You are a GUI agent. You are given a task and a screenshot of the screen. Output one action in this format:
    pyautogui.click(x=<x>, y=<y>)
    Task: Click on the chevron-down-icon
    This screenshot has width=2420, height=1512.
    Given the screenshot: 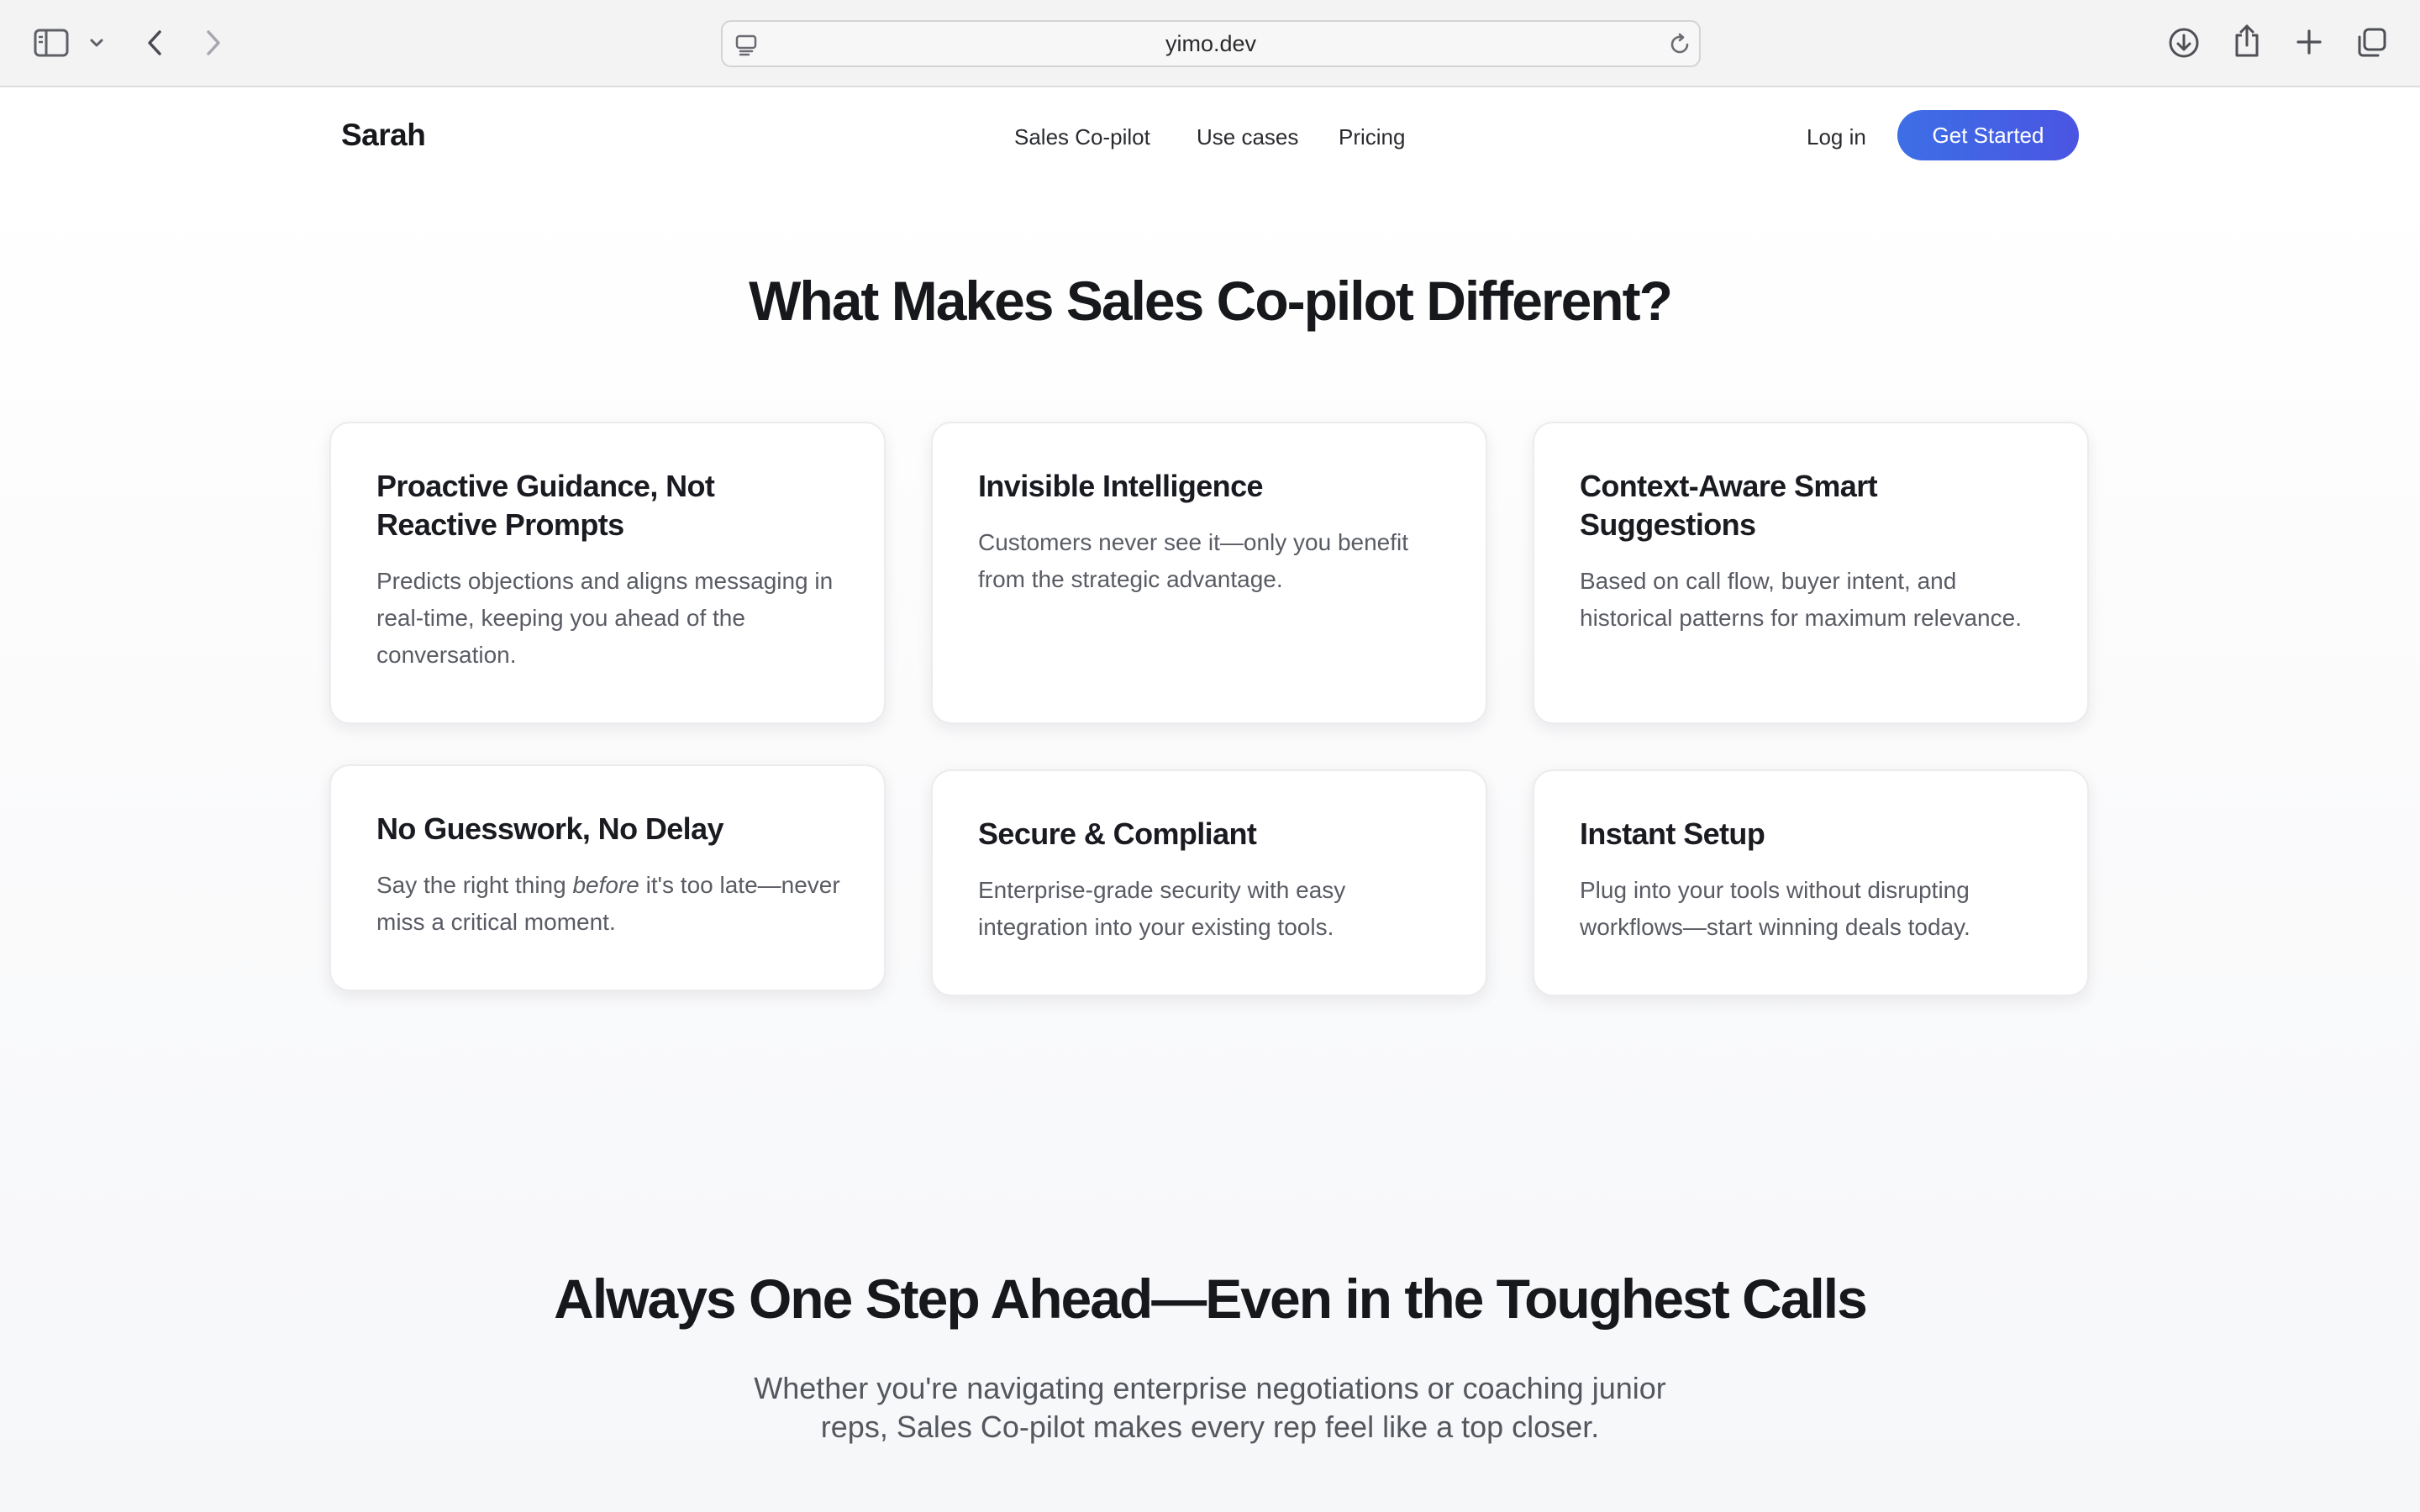 What is the action you would take?
    pyautogui.click(x=96, y=43)
    